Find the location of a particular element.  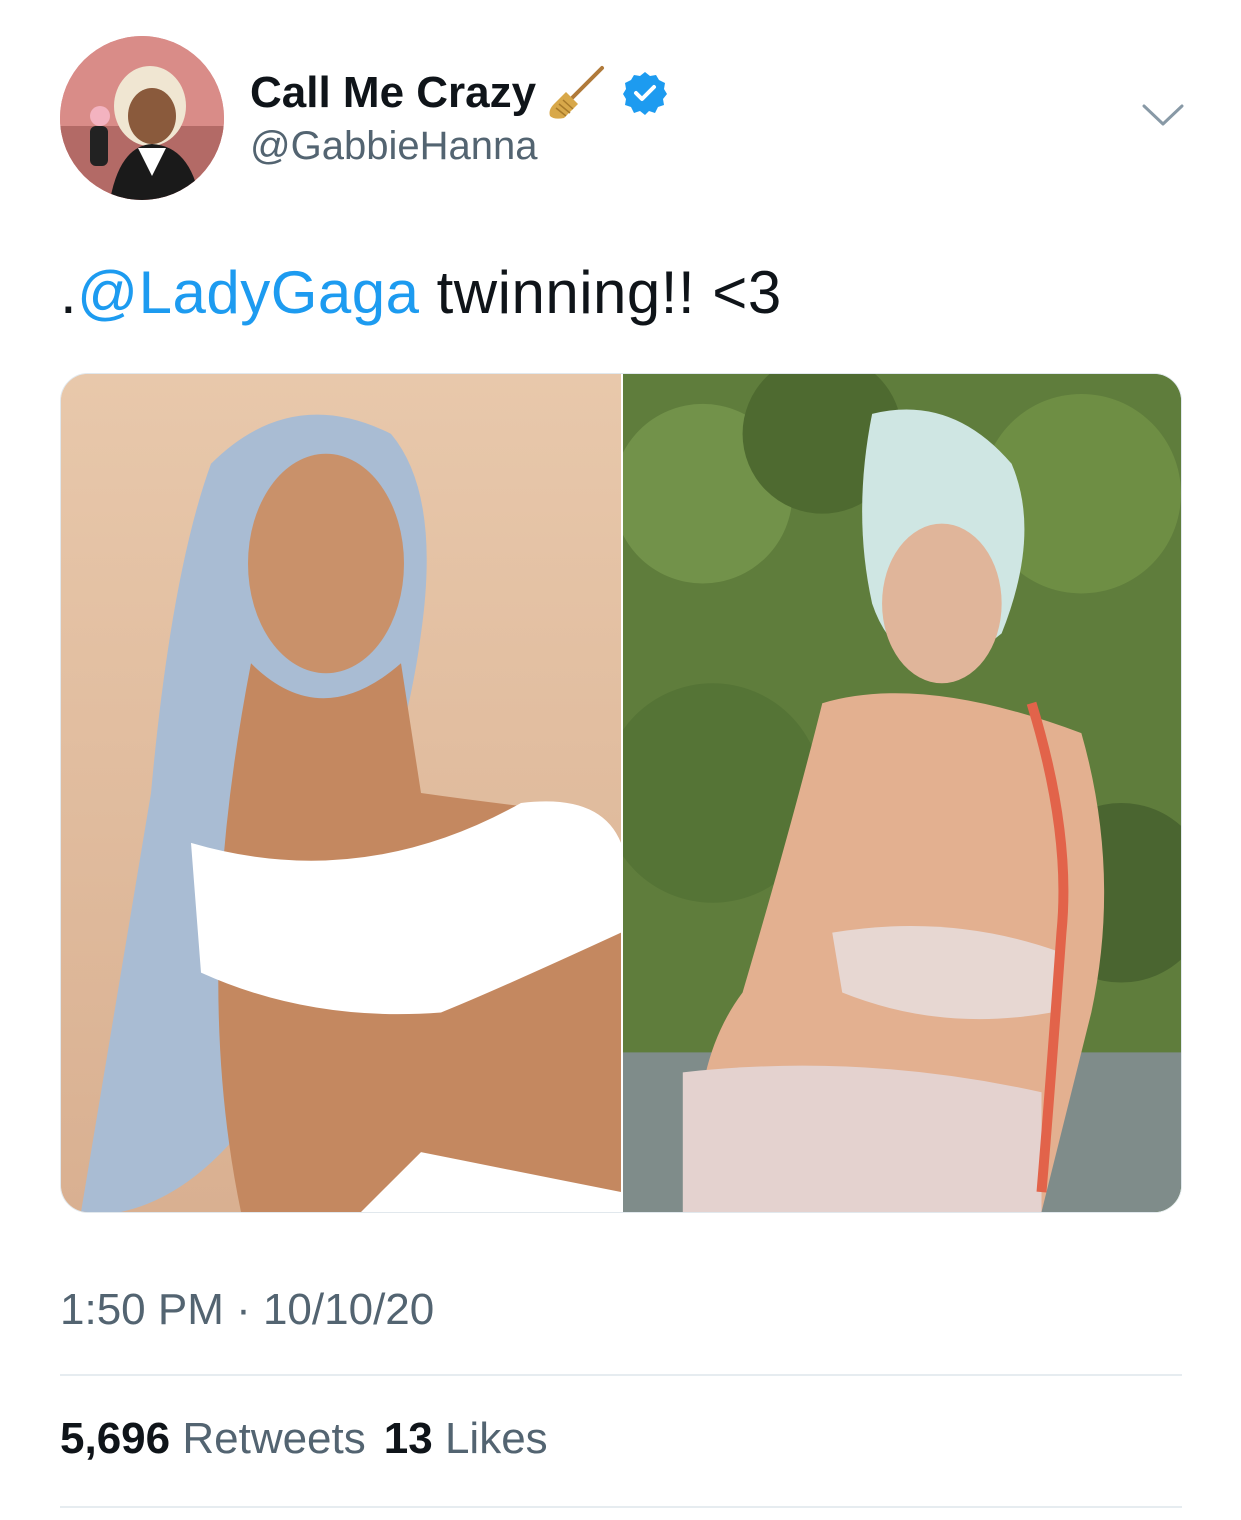

retweets-stat: 5,696 Retweets is located at coordinates (213, 1438).